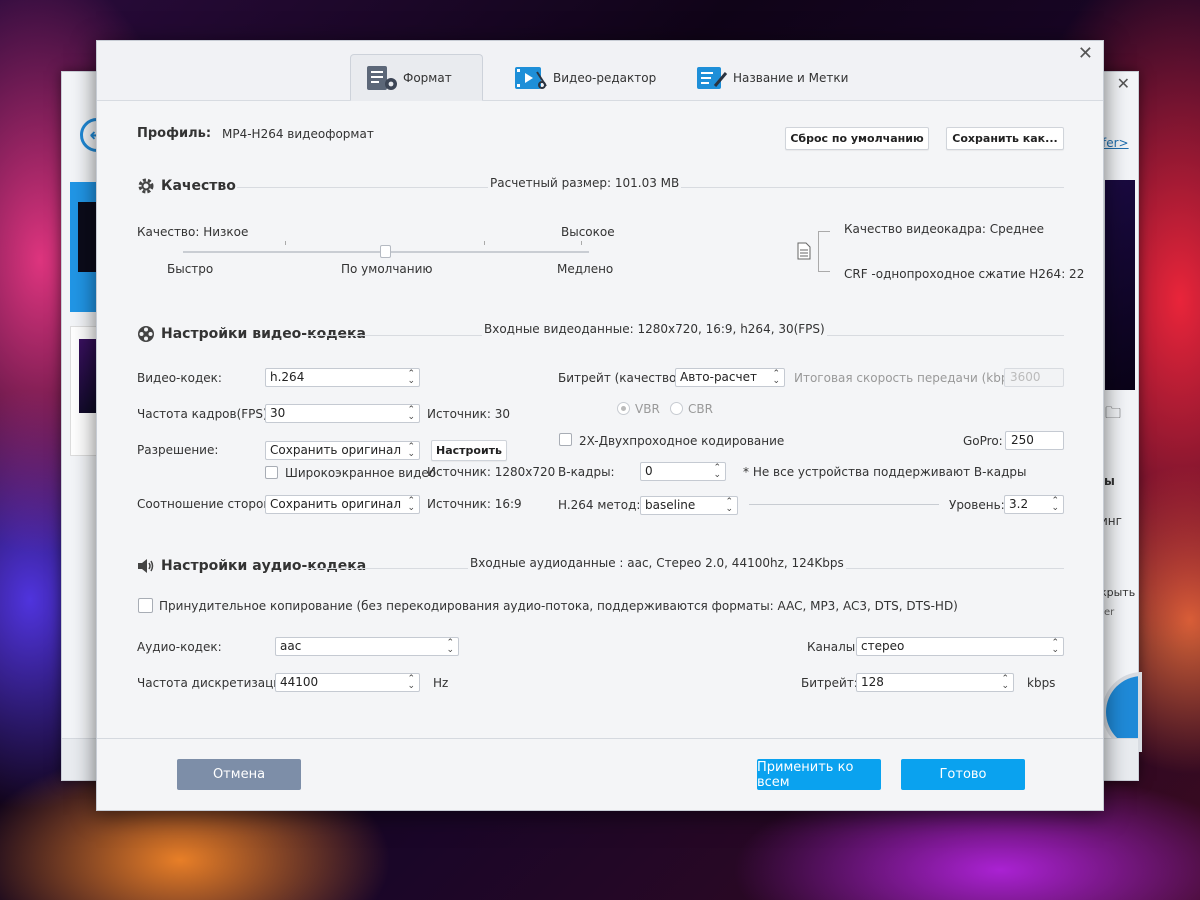 The width and height of the screenshot is (1200, 900). What do you see at coordinates (935, 682) in the screenshot?
I see `audio-bitrate-select: 128 ⌃ ⌄` at bounding box center [935, 682].